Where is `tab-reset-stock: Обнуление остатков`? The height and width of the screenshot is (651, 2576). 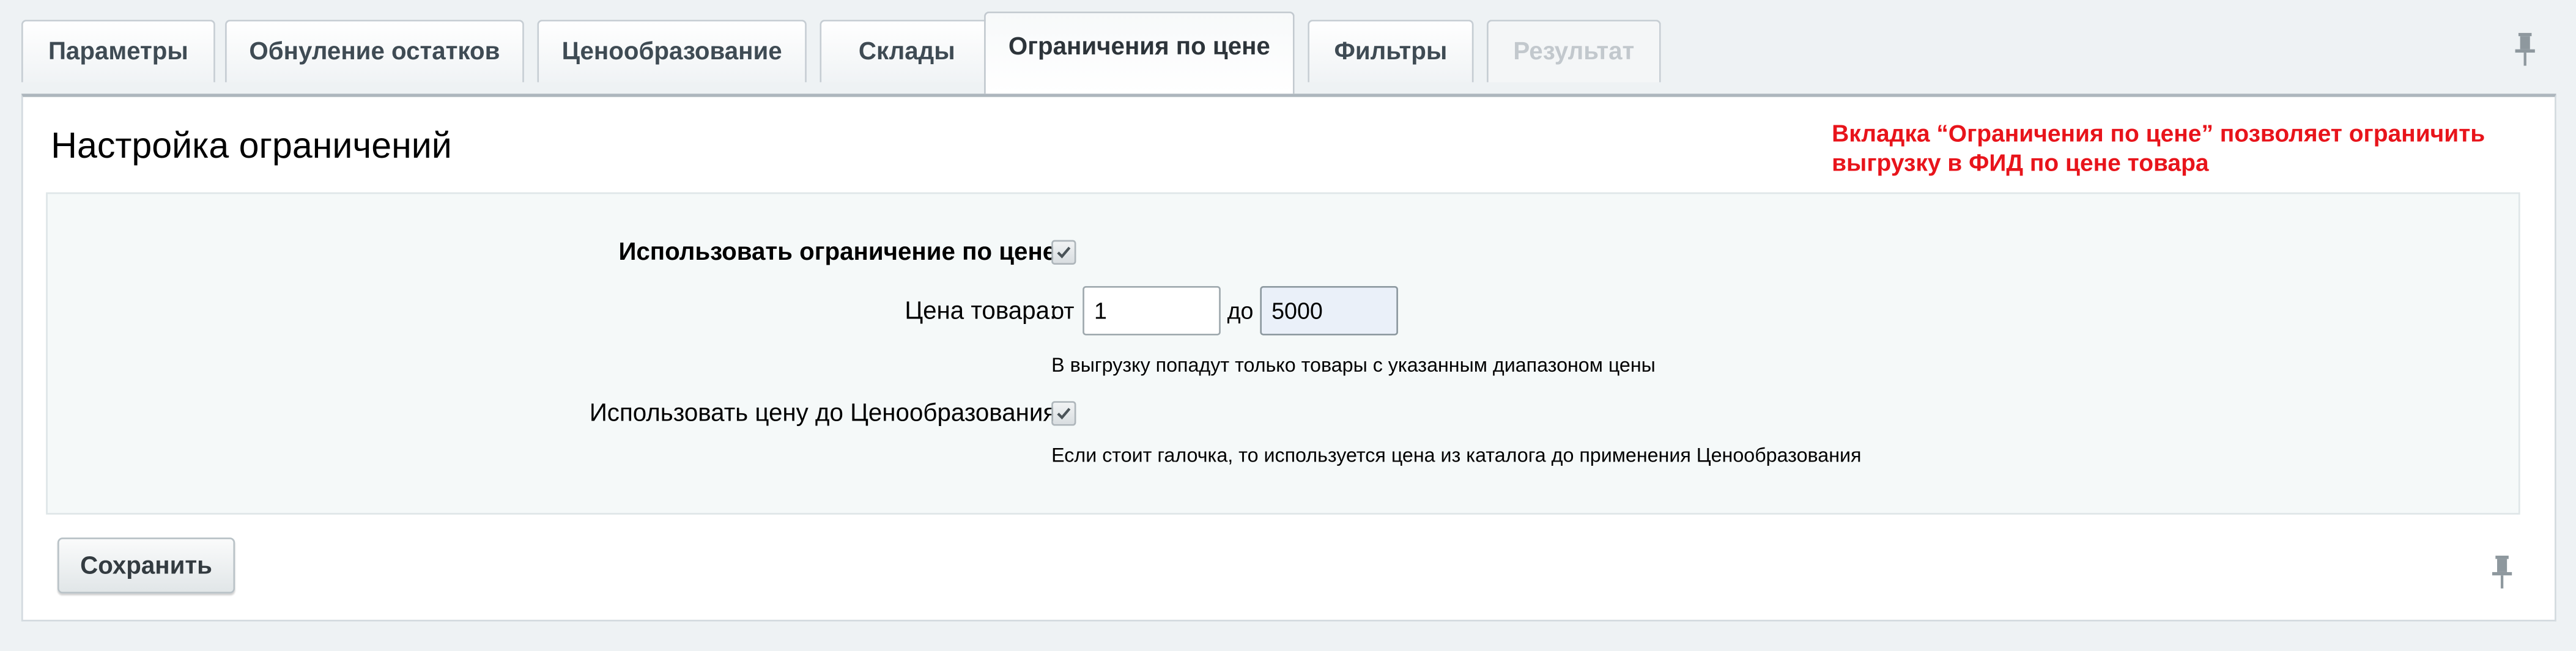 tab-reset-stock: Обнуление остатков is located at coordinates (374, 51).